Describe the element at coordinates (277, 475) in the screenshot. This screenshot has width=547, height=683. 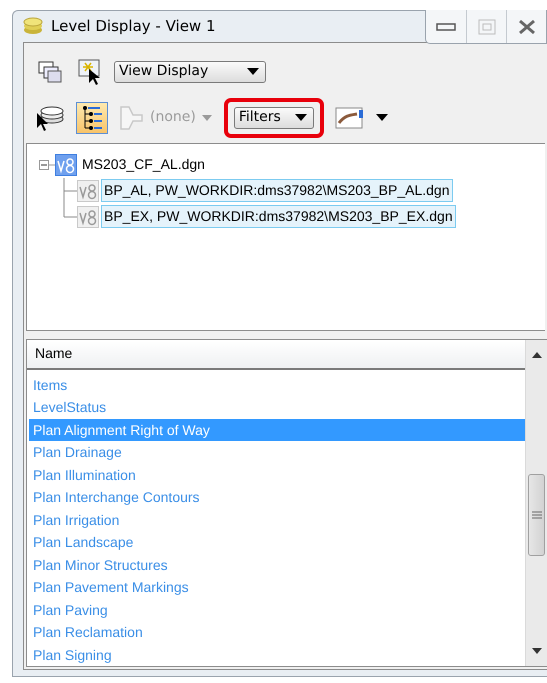
I see `level-item: Plan Illumination` at that location.